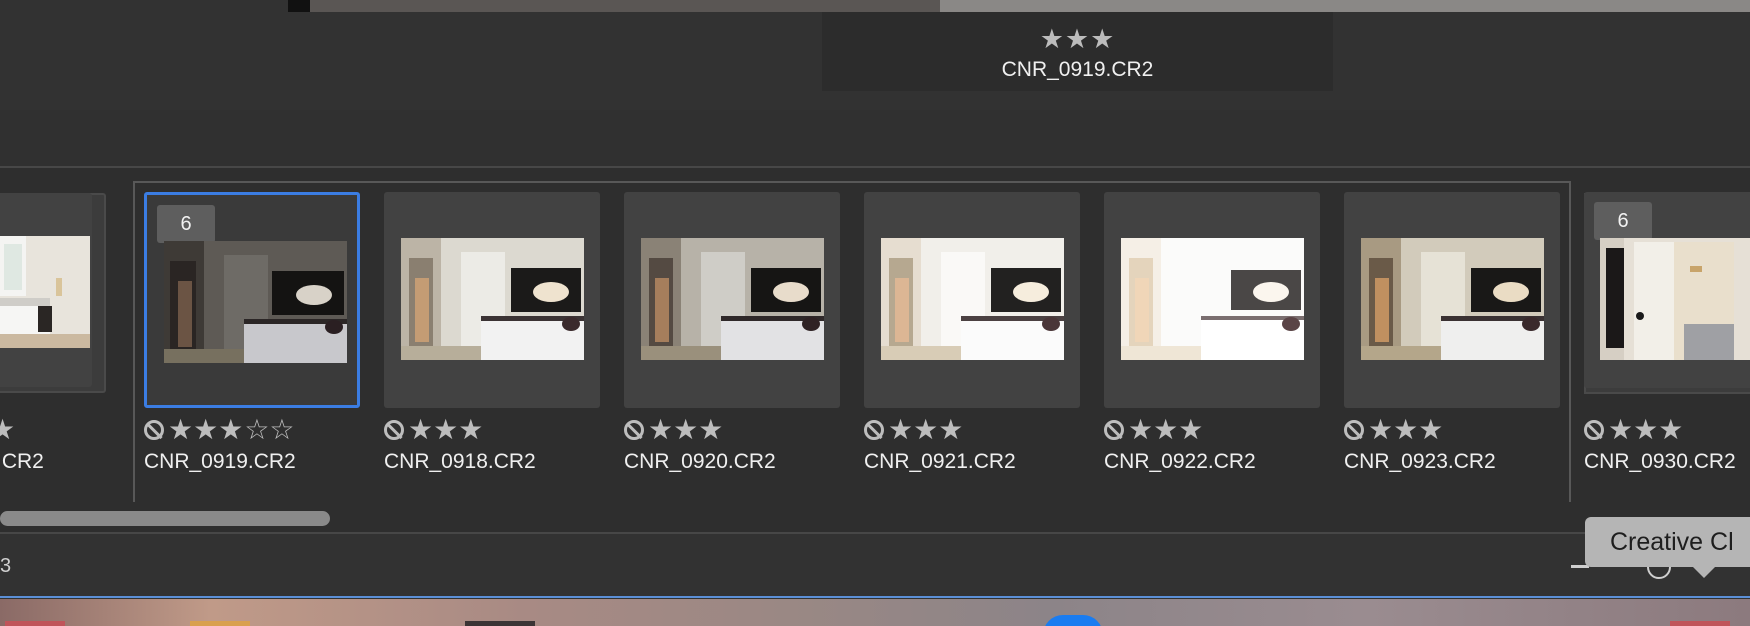 This screenshot has height=626, width=1750. I want to click on rating-stars: ★, so click(7, 430).